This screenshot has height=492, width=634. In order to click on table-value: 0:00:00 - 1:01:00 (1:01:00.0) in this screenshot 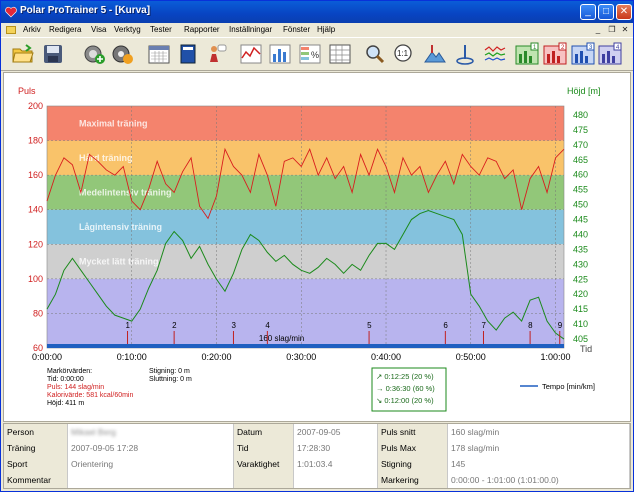, I will do `click(539, 480)`.